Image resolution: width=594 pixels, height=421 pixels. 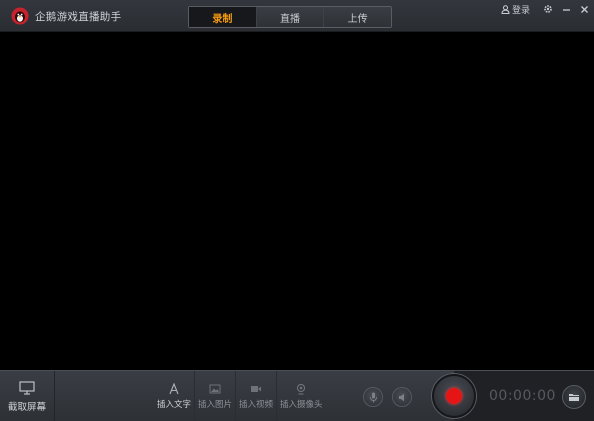 What do you see at coordinates (27, 387) in the screenshot?
I see `monitor-icon` at bounding box center [27, 387].